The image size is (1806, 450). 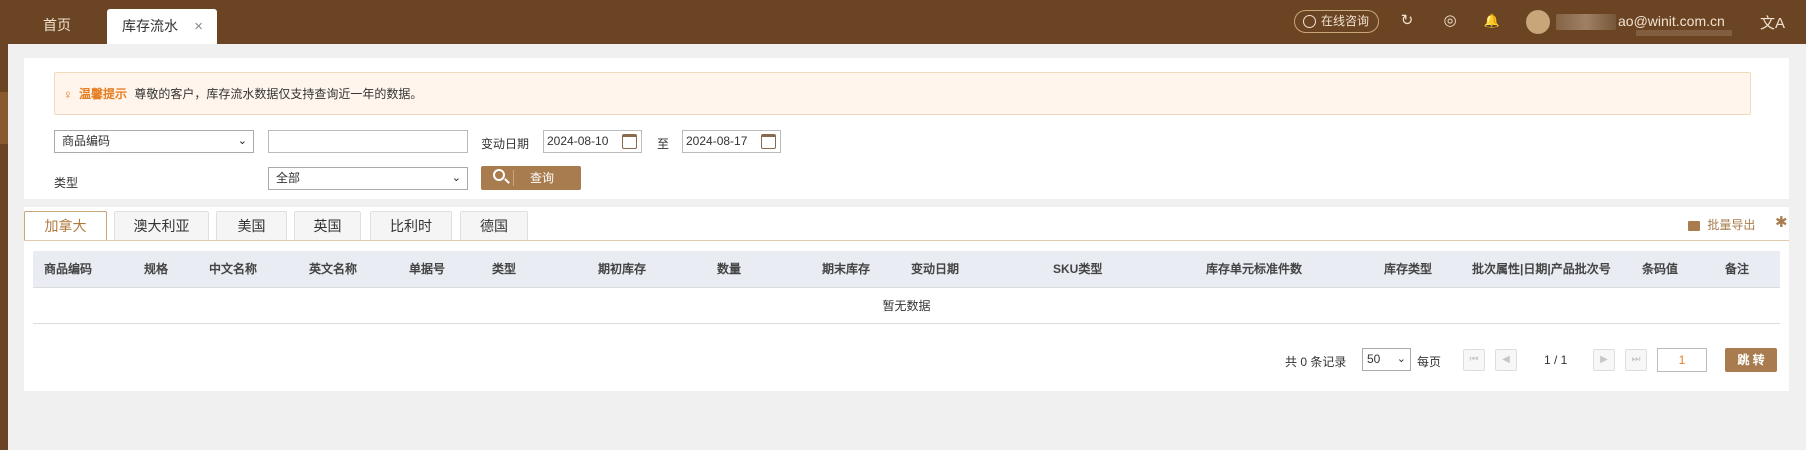 I want to click on col-opening-stock: 期初库存, so click(x=622, y=269).